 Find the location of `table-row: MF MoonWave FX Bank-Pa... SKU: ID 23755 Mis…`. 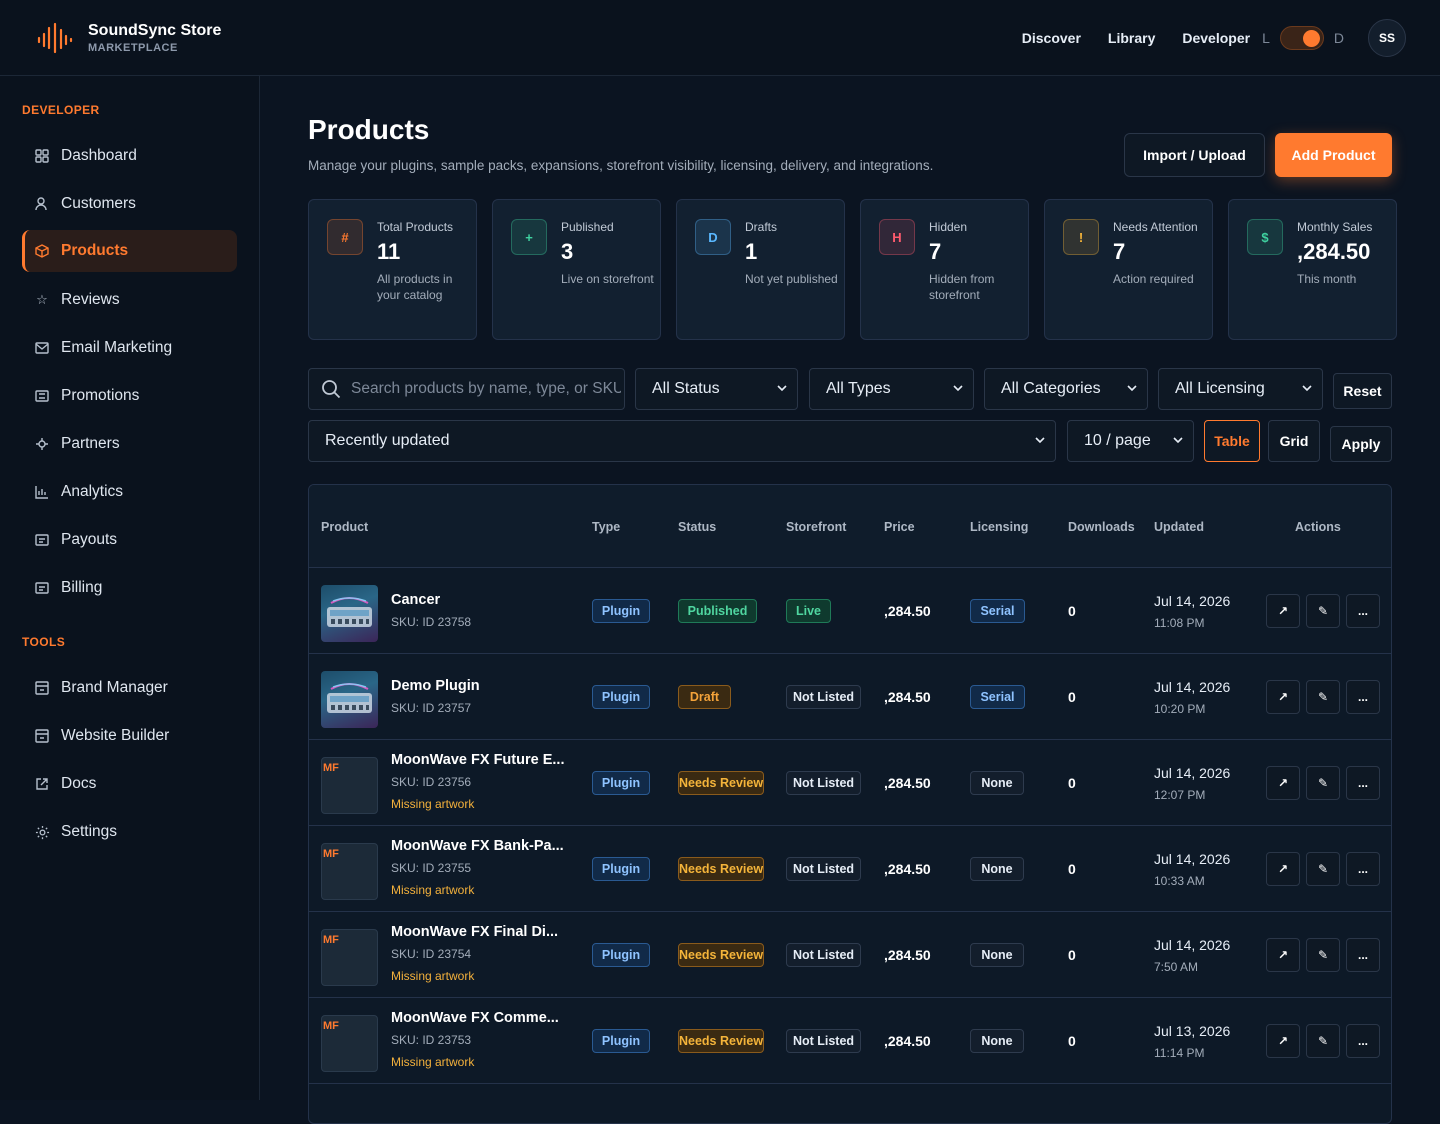

table-row: MF MoonWave FX Bank-Pa... SKU: ID 23755 Mis… is located at coordinates (850, 869).